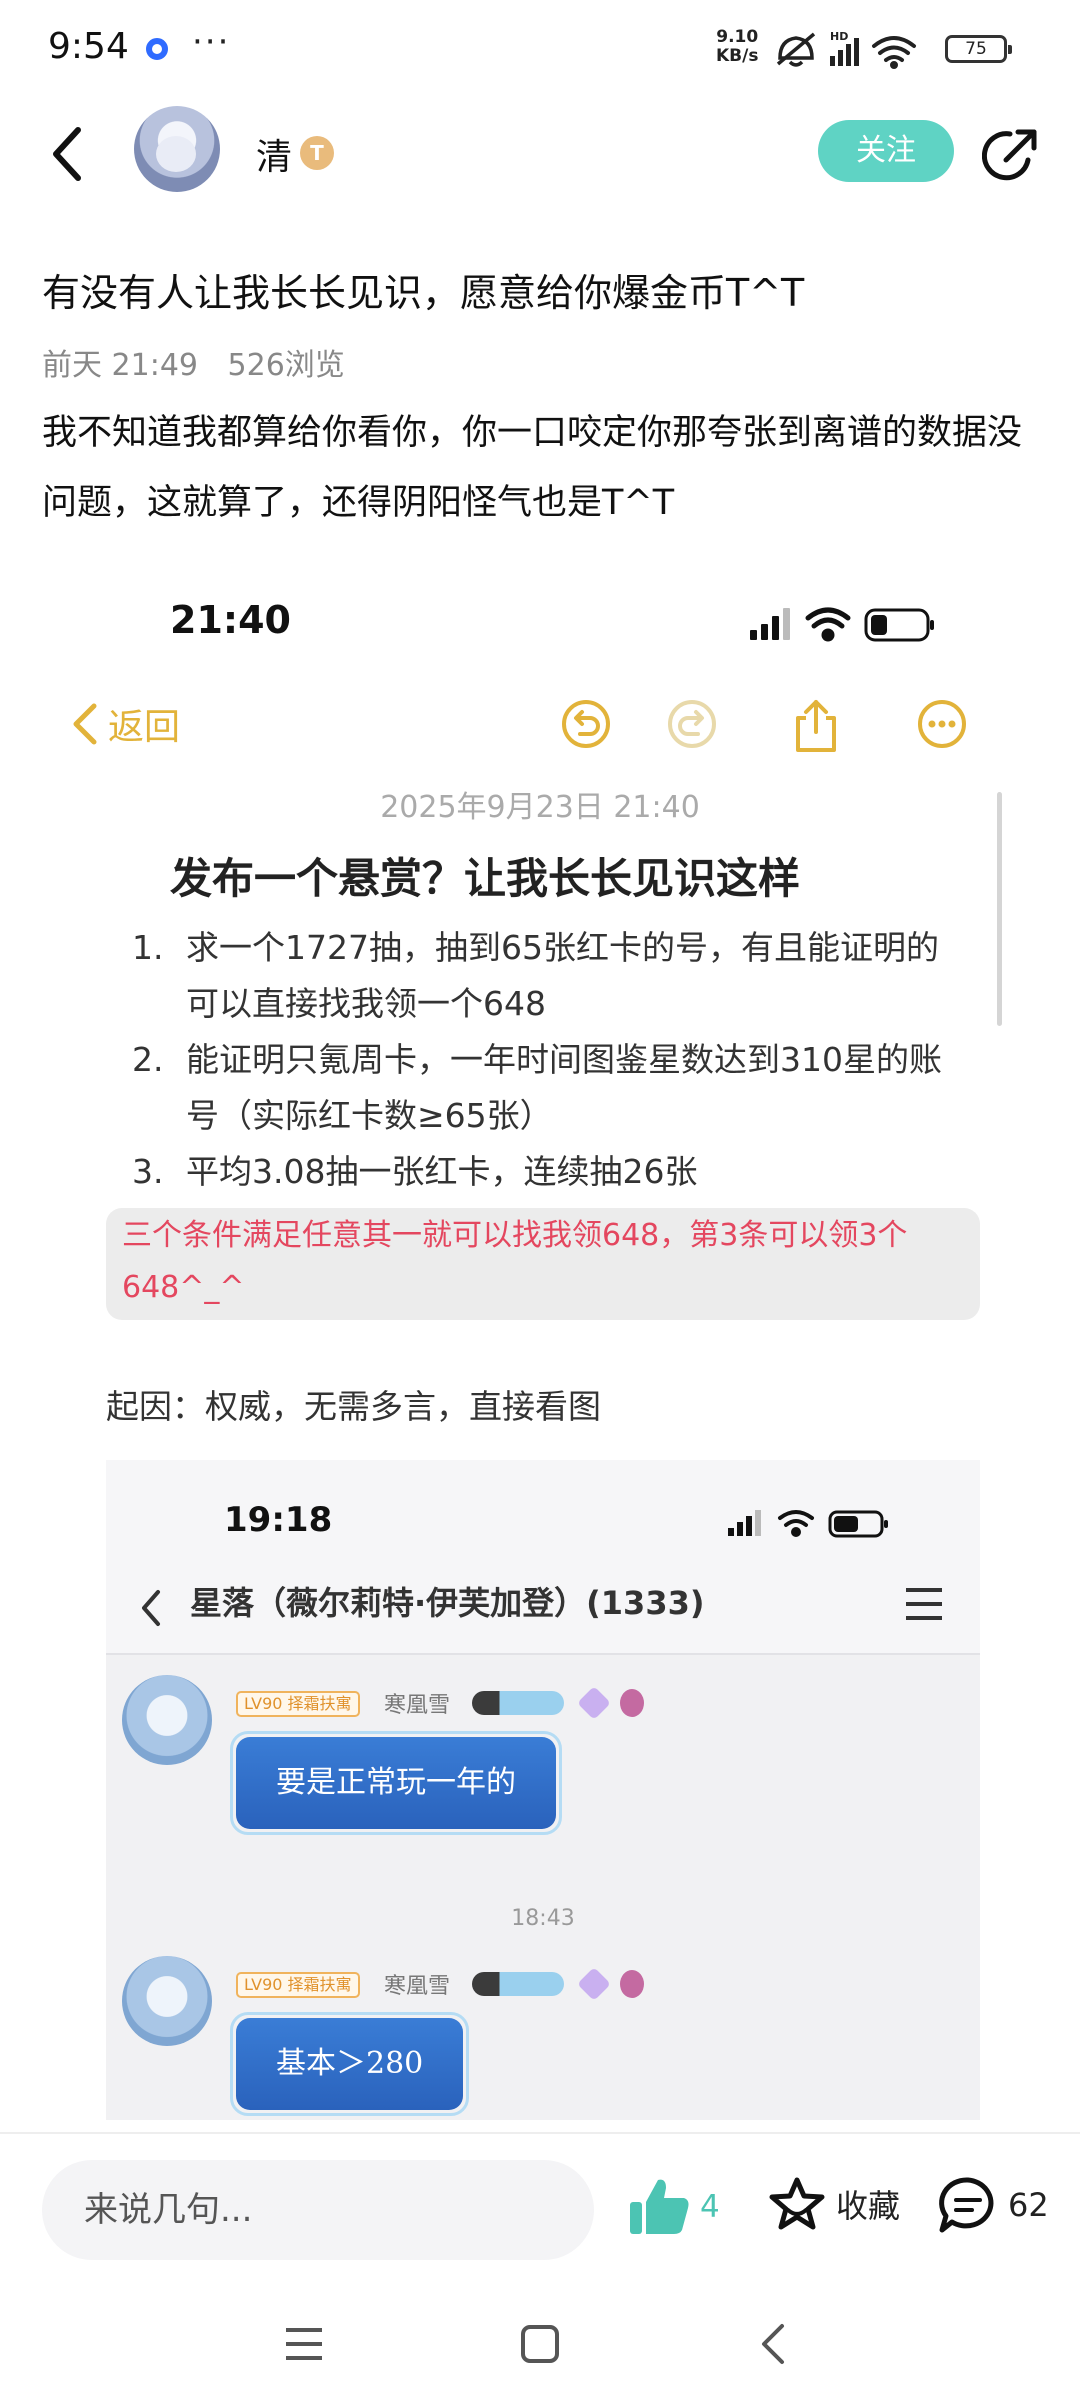  I want to click on redo-icon, so click(692, 724).